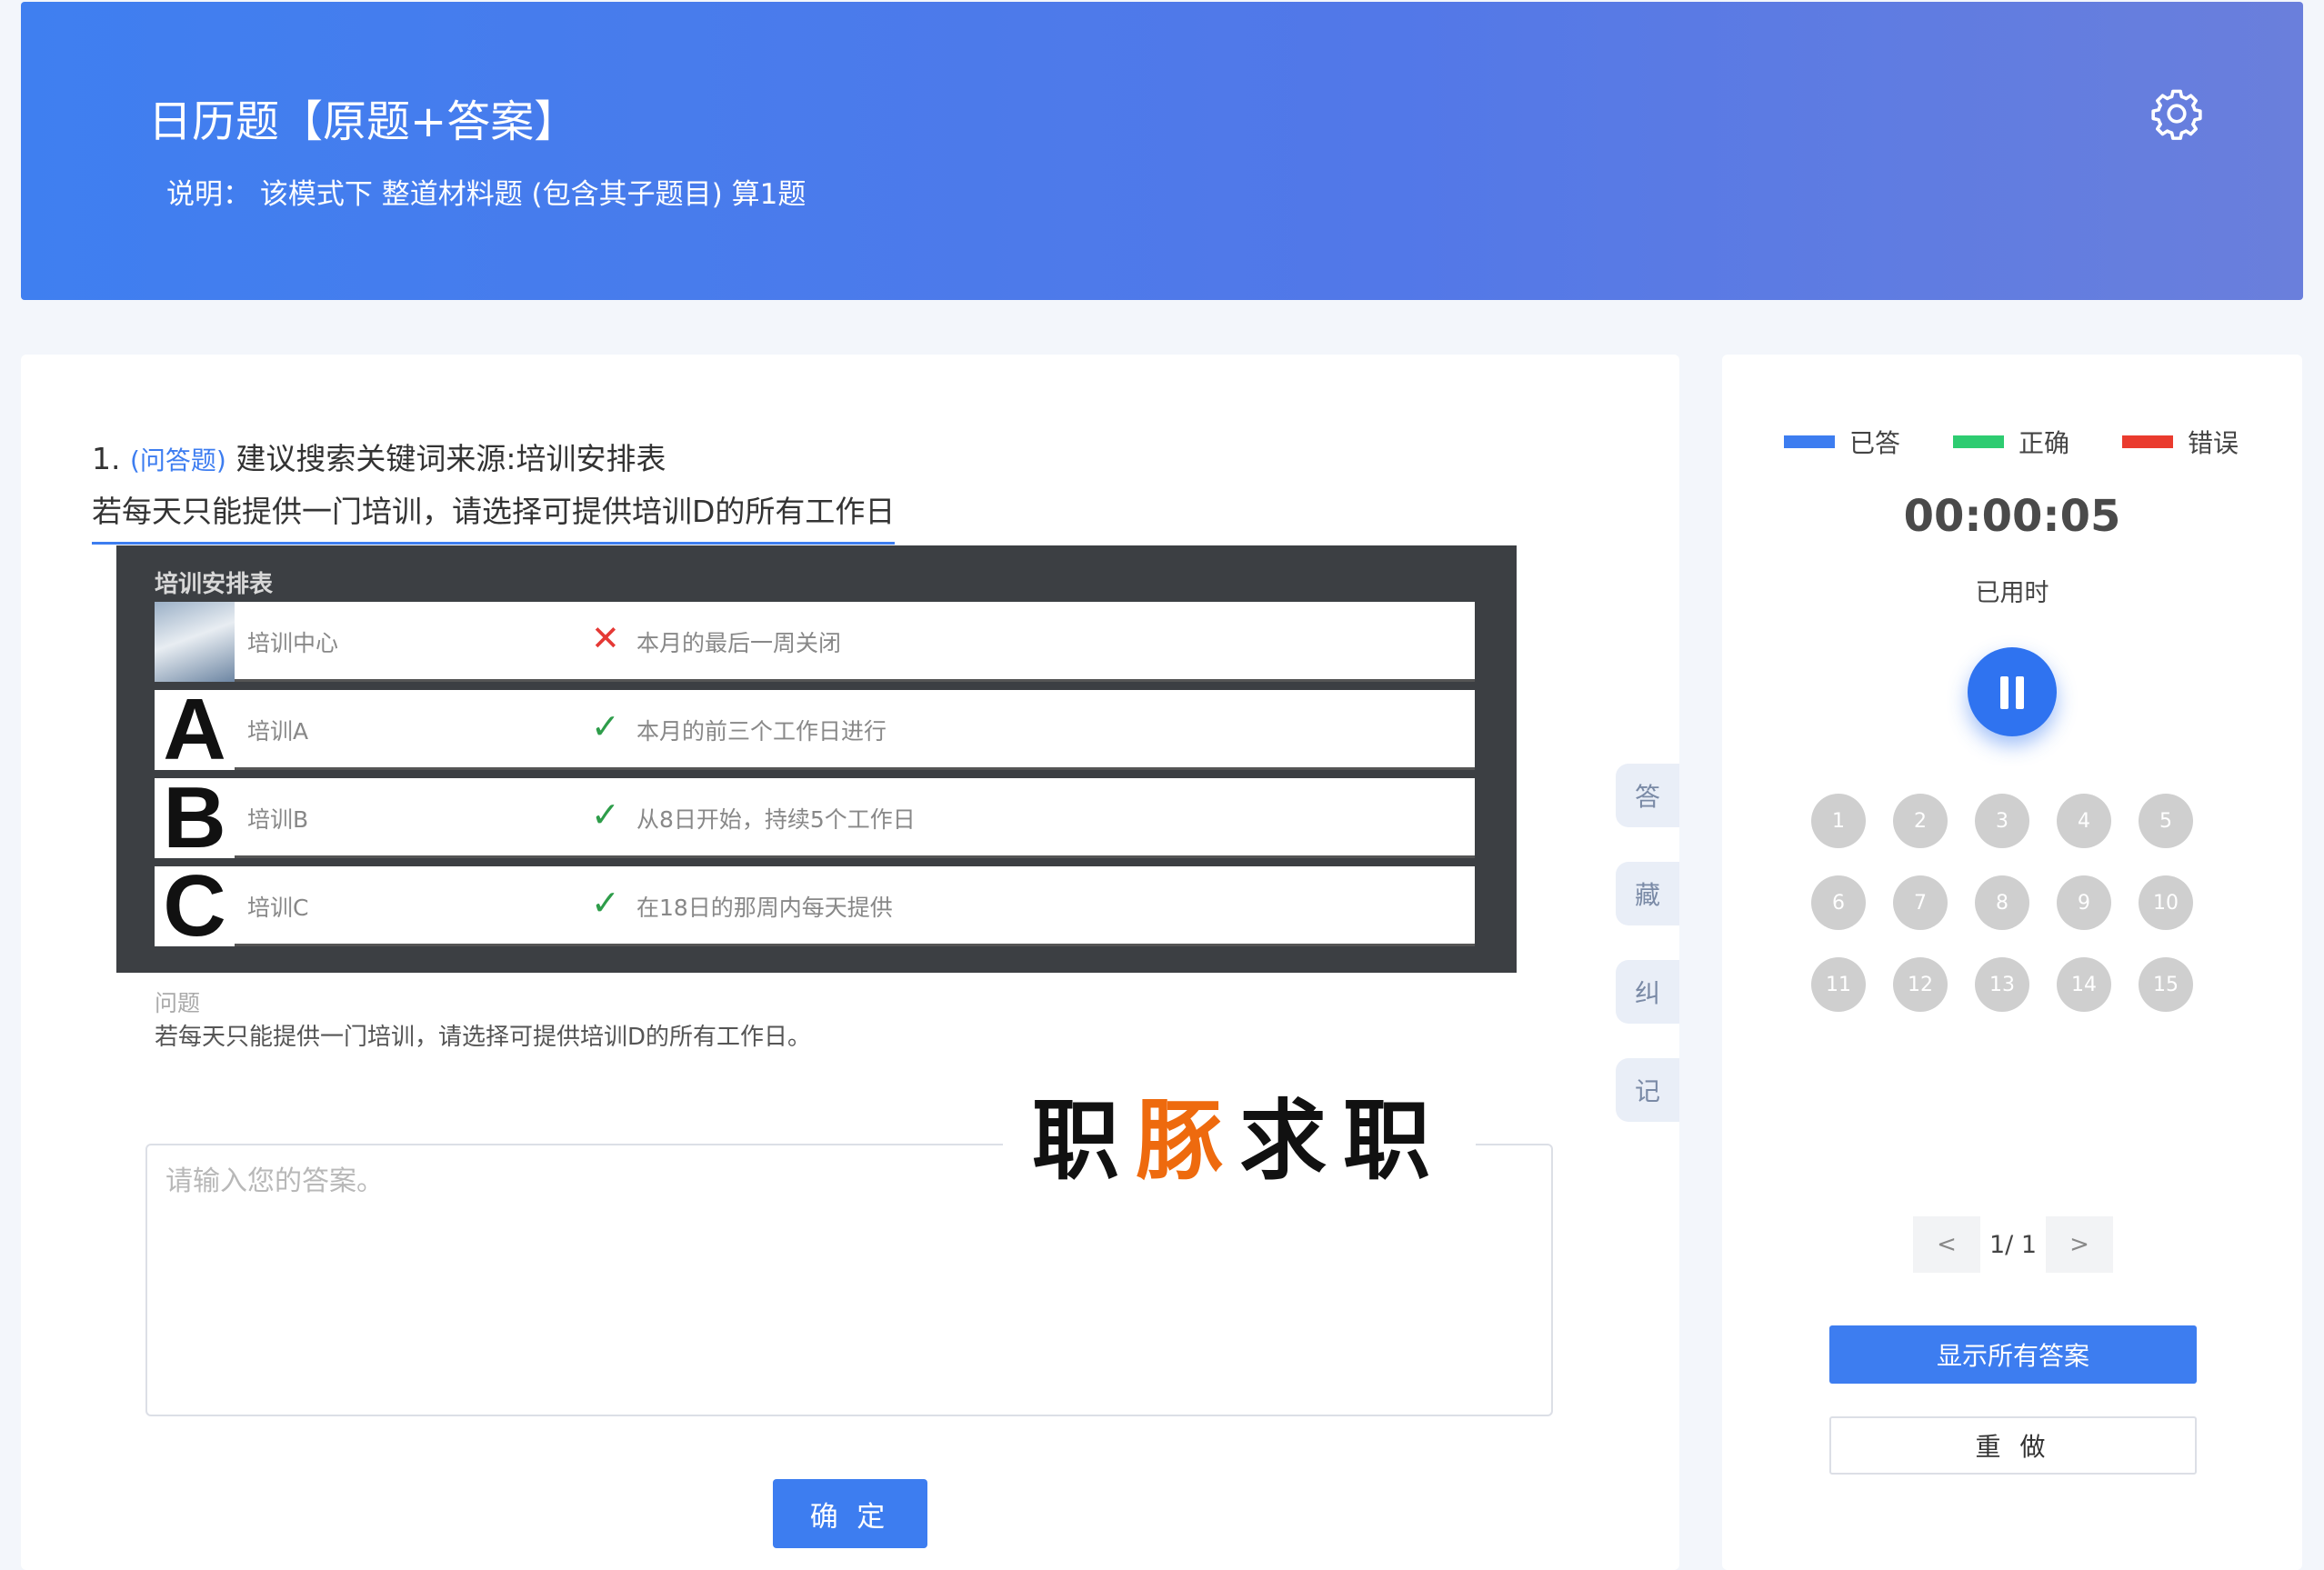  What do you see at coordinates (278, 732) in the screenshot?
I see `reference-row-name: 培训A` at bounding box center [278, 732].